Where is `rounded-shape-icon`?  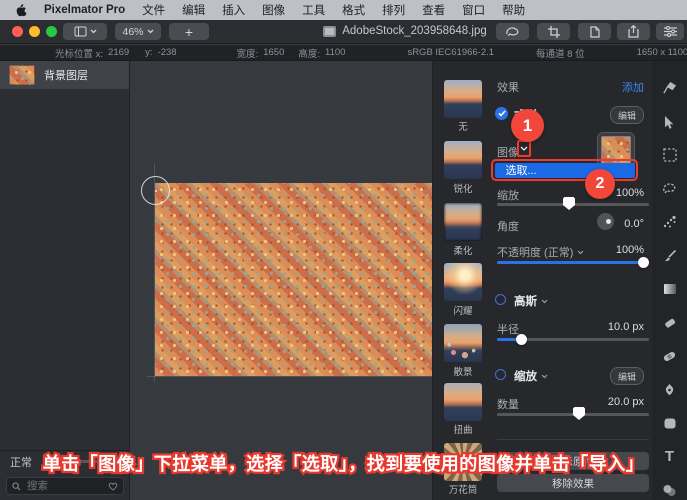 rounded-shape-icon is located at coordinates (669, 423).